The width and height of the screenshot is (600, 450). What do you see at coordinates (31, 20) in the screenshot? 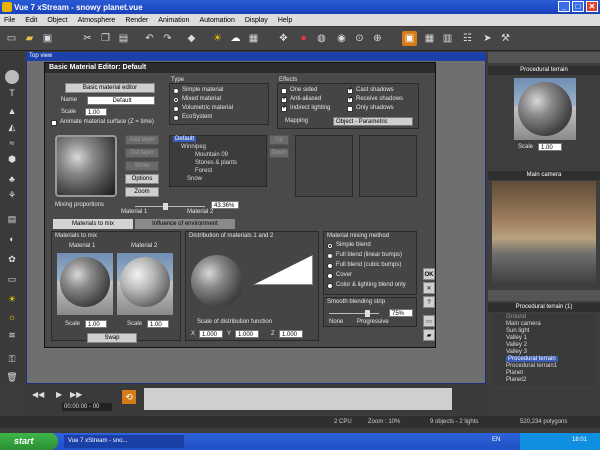
I see `menu-edit: Edit` at bounding box center [31, 20].